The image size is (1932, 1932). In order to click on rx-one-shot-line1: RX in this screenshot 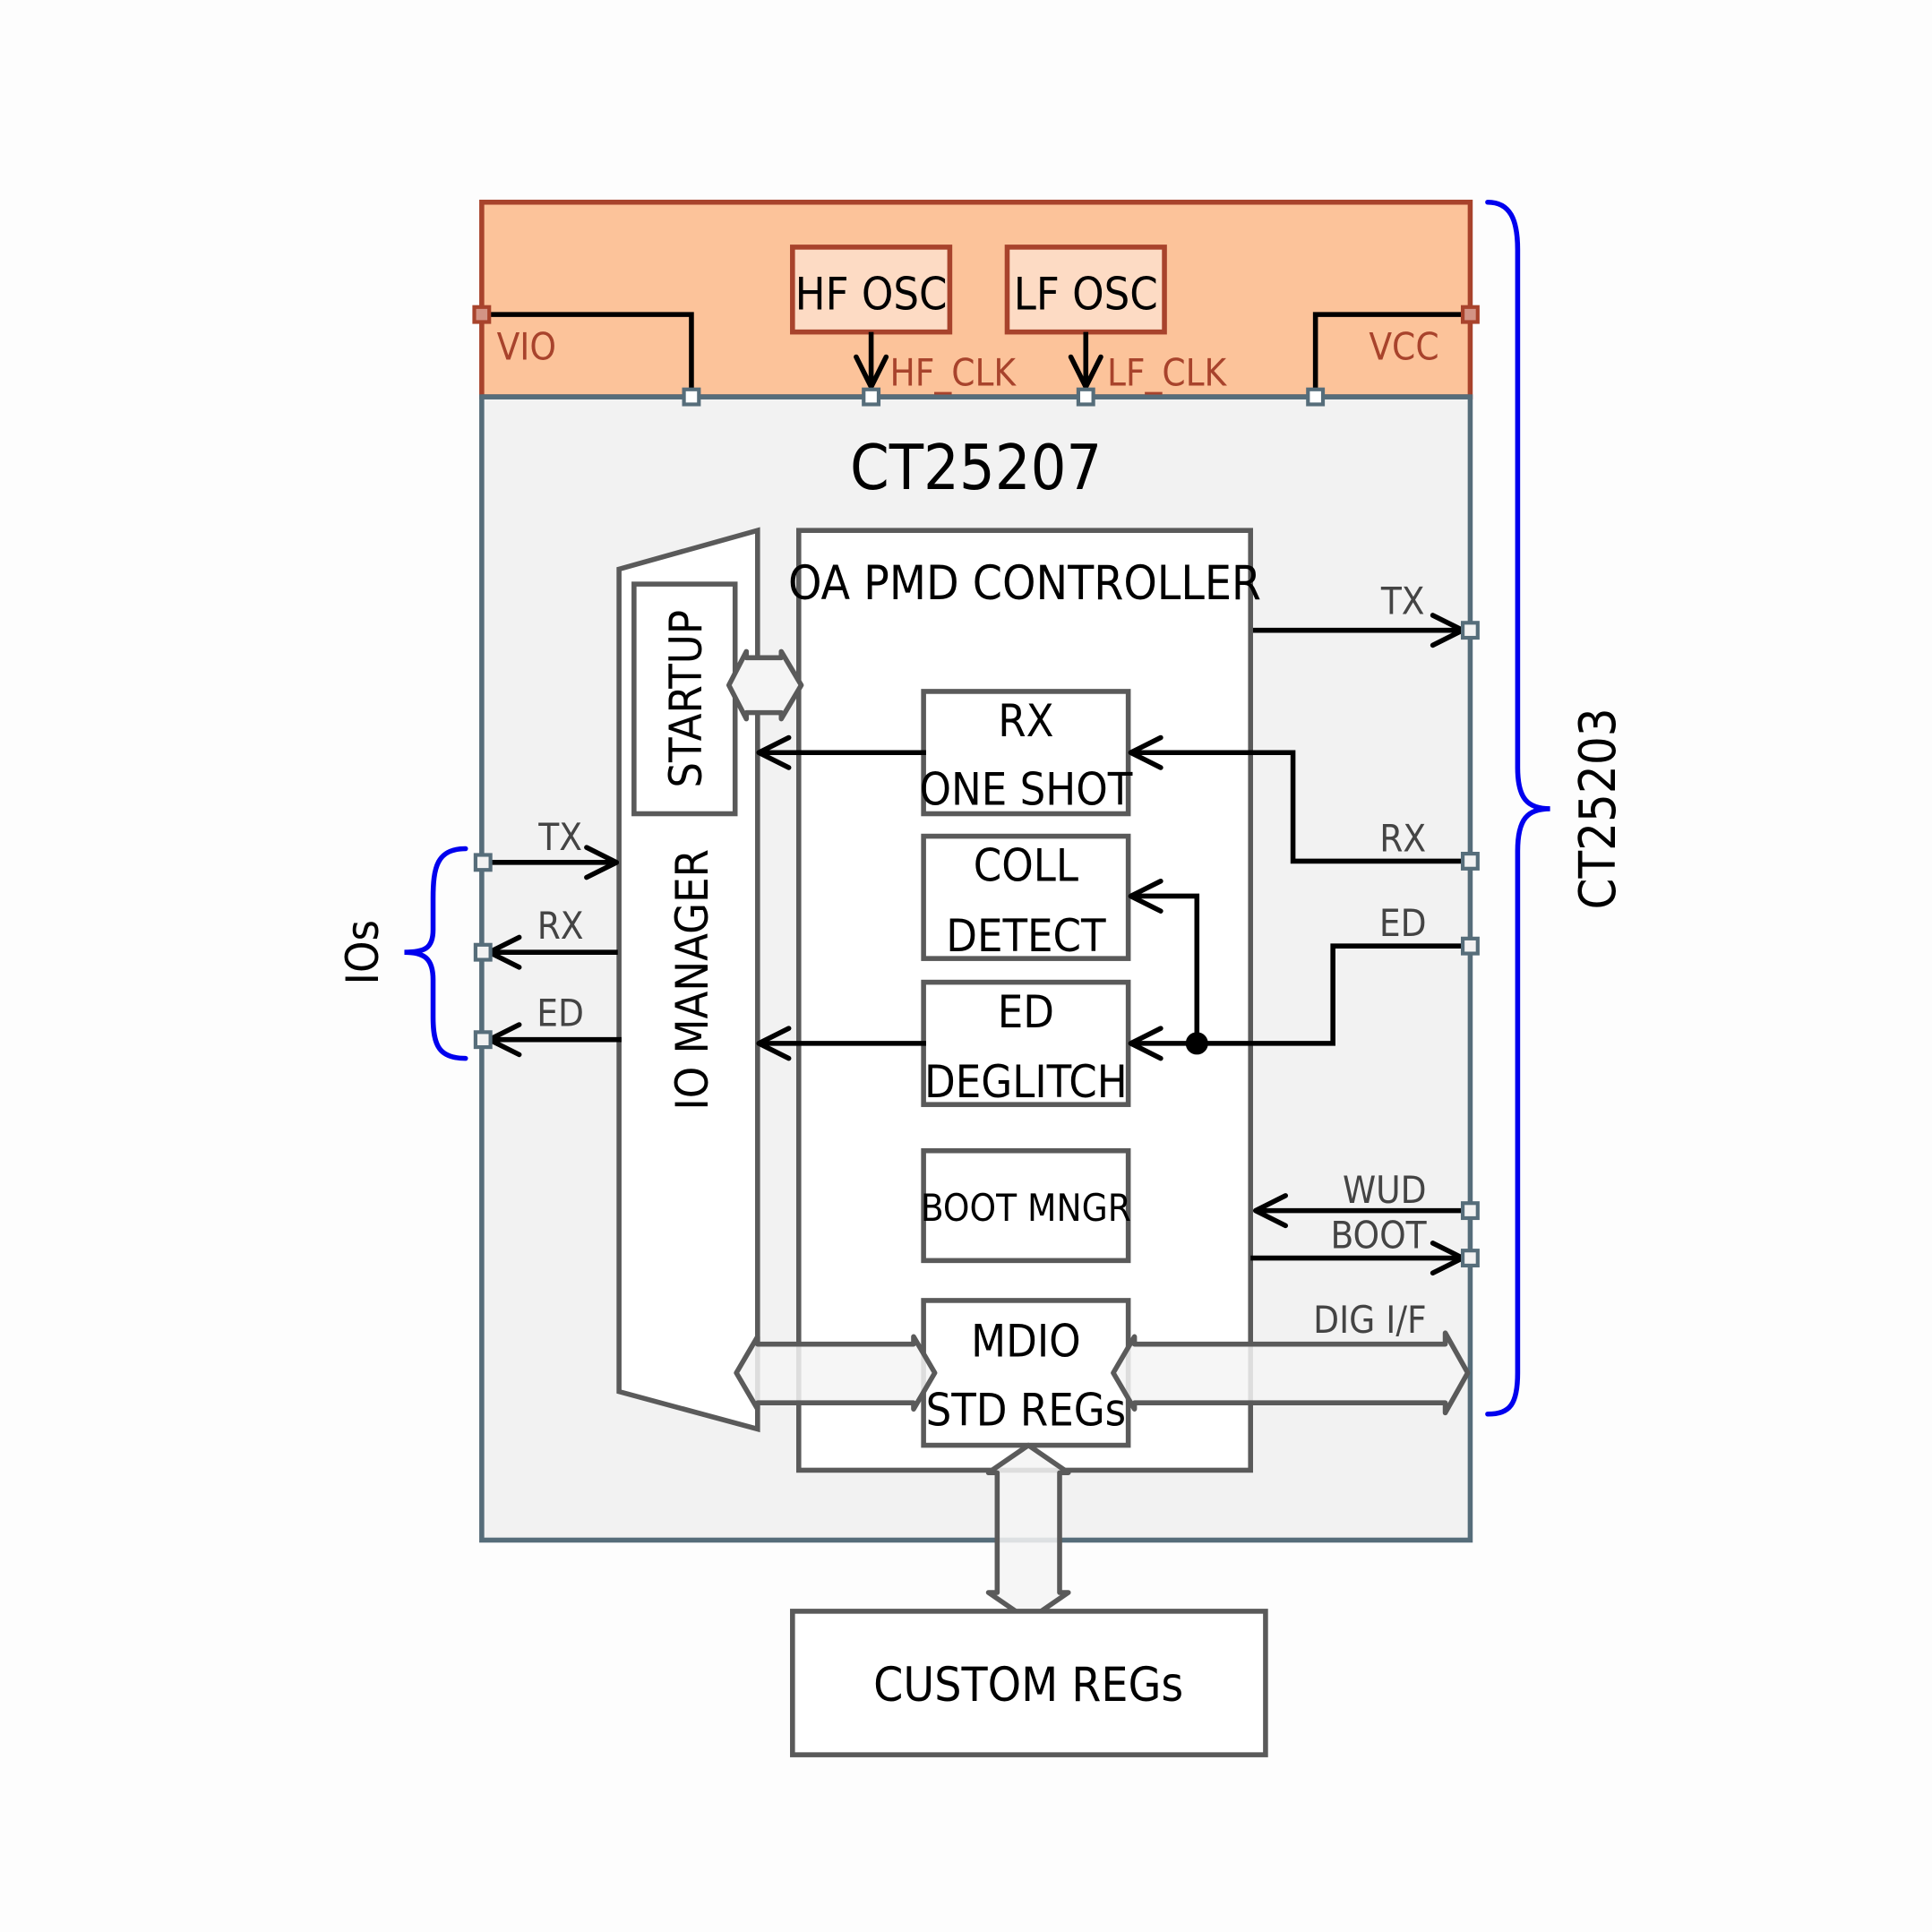, I will do `click(1025, 720)`.